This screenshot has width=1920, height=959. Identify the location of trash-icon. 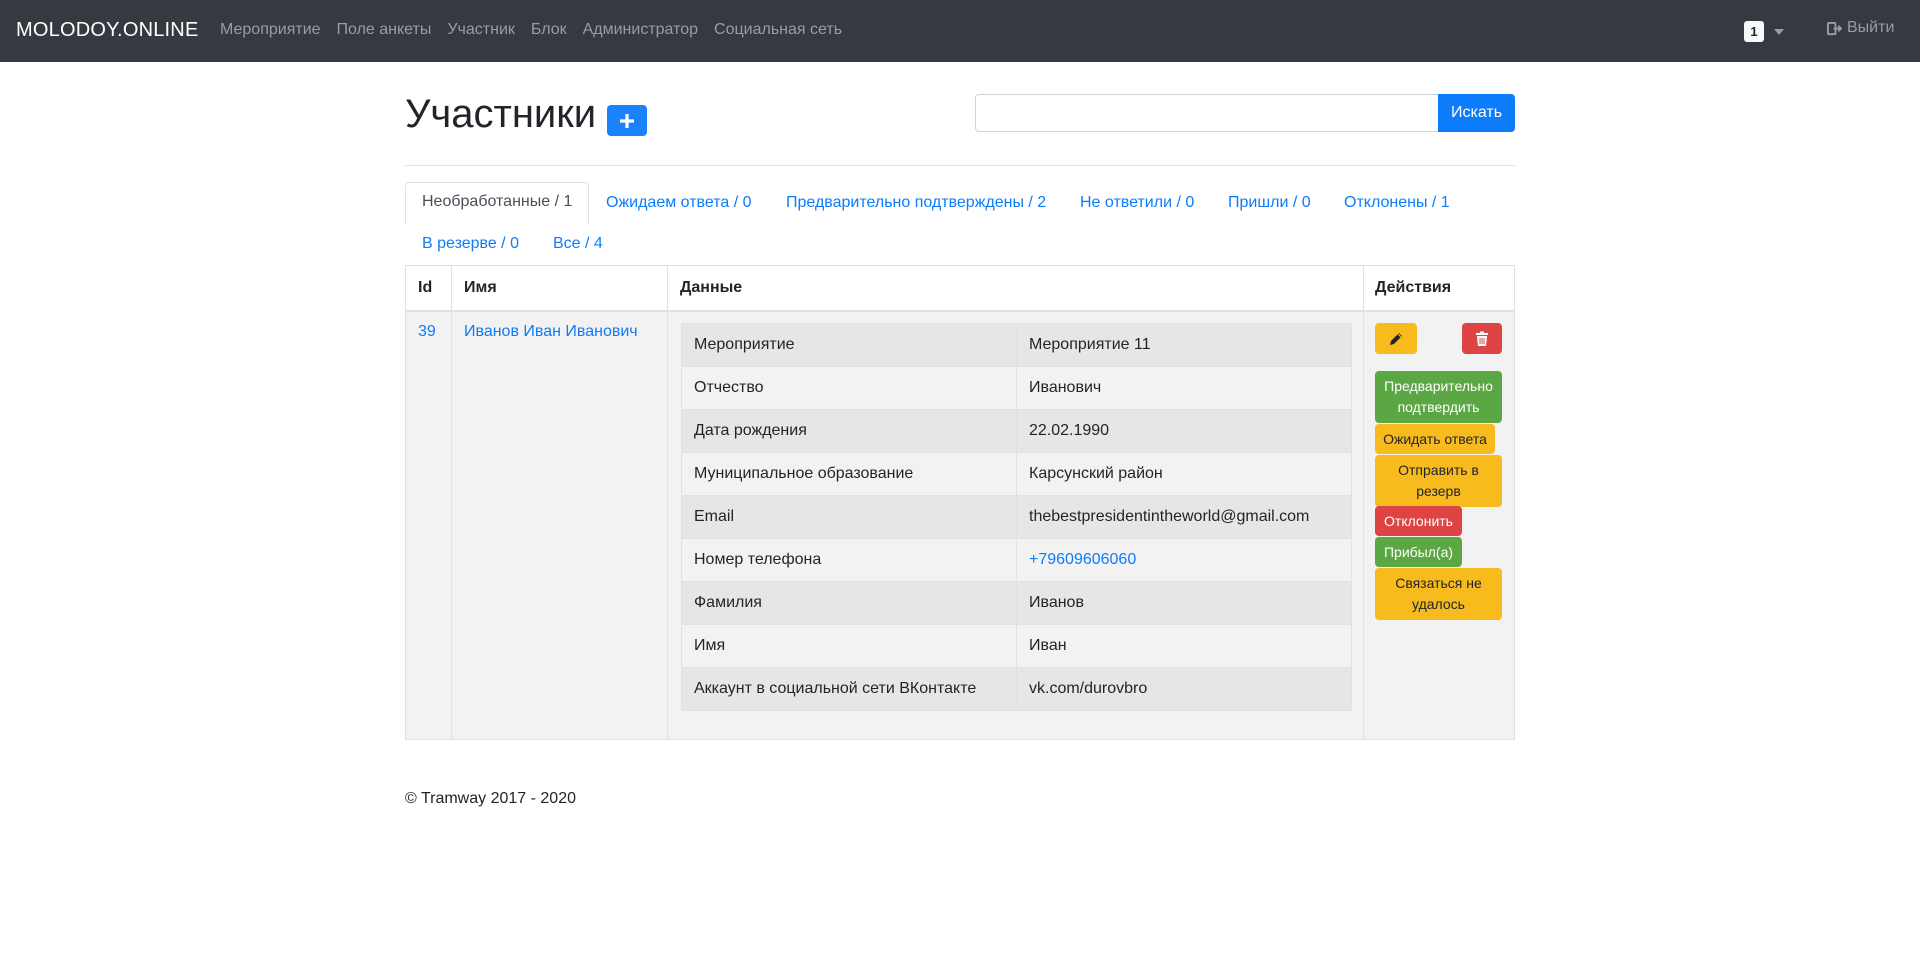
(1482, 338).